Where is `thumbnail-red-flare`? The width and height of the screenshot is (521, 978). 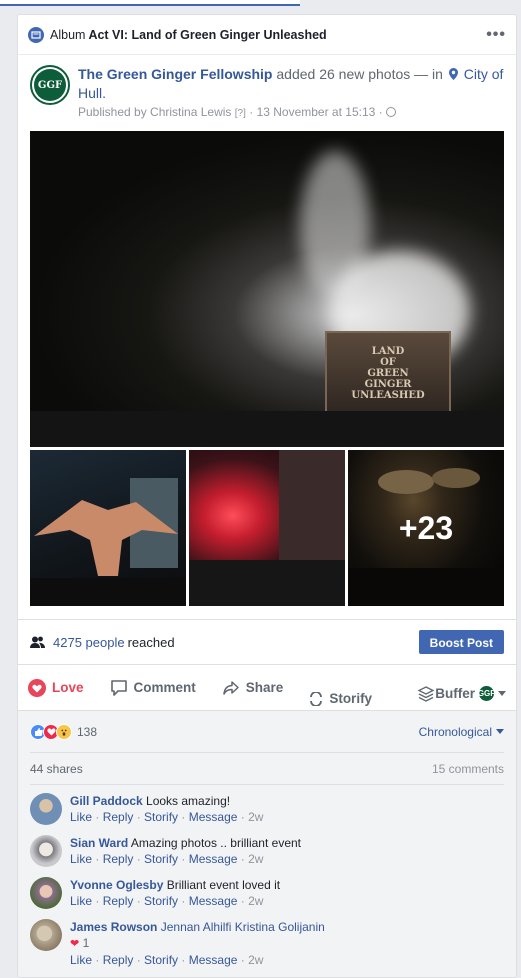
thumbnail-red-flare is located at coordinates (267, 528).